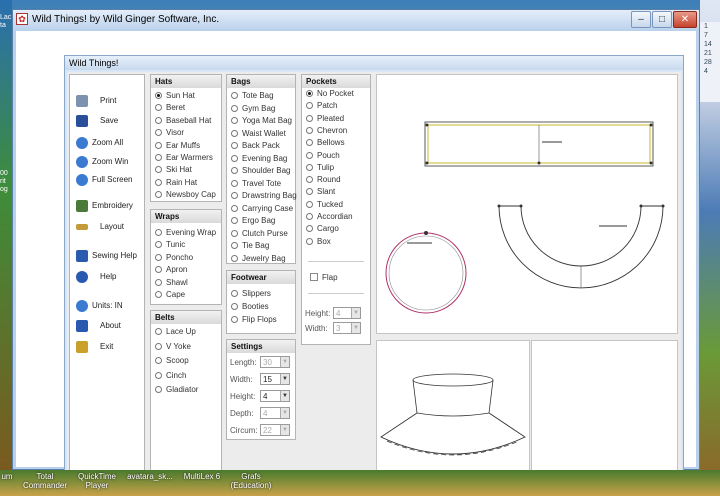 The height and width of the screenshot is (496, 720). What do you see at coordinates (176, 184) in the screenshot?
I see `hats-option: Rain Hat` at bounding box center [176, 184].